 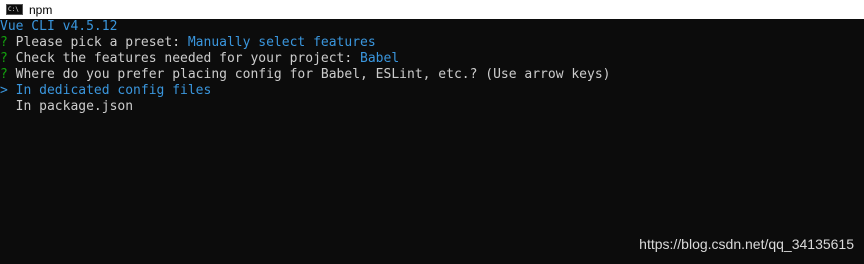 What do you see at coordinates (4, 106) in the screenshot?
I see `option-pointer-blank` at bounding box center [4, 106].